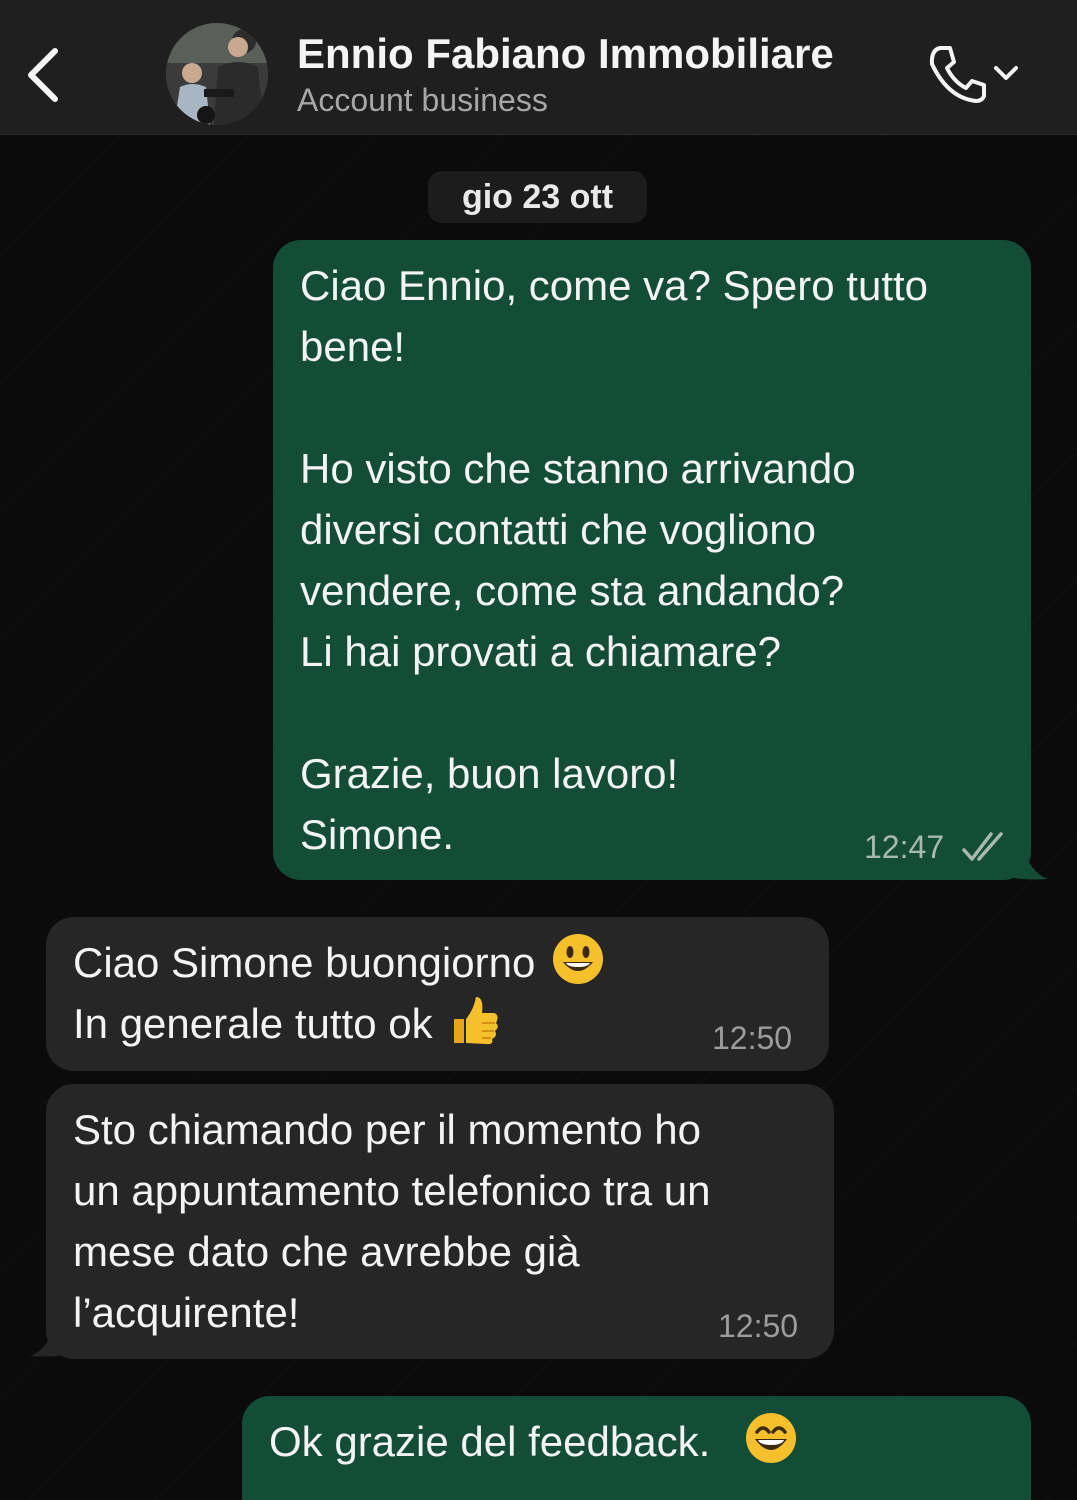  What do you see at coordinates (422, 100) in the screenshot?
I see `contact-subtitle: Account business` at bounding box center [422, 100].